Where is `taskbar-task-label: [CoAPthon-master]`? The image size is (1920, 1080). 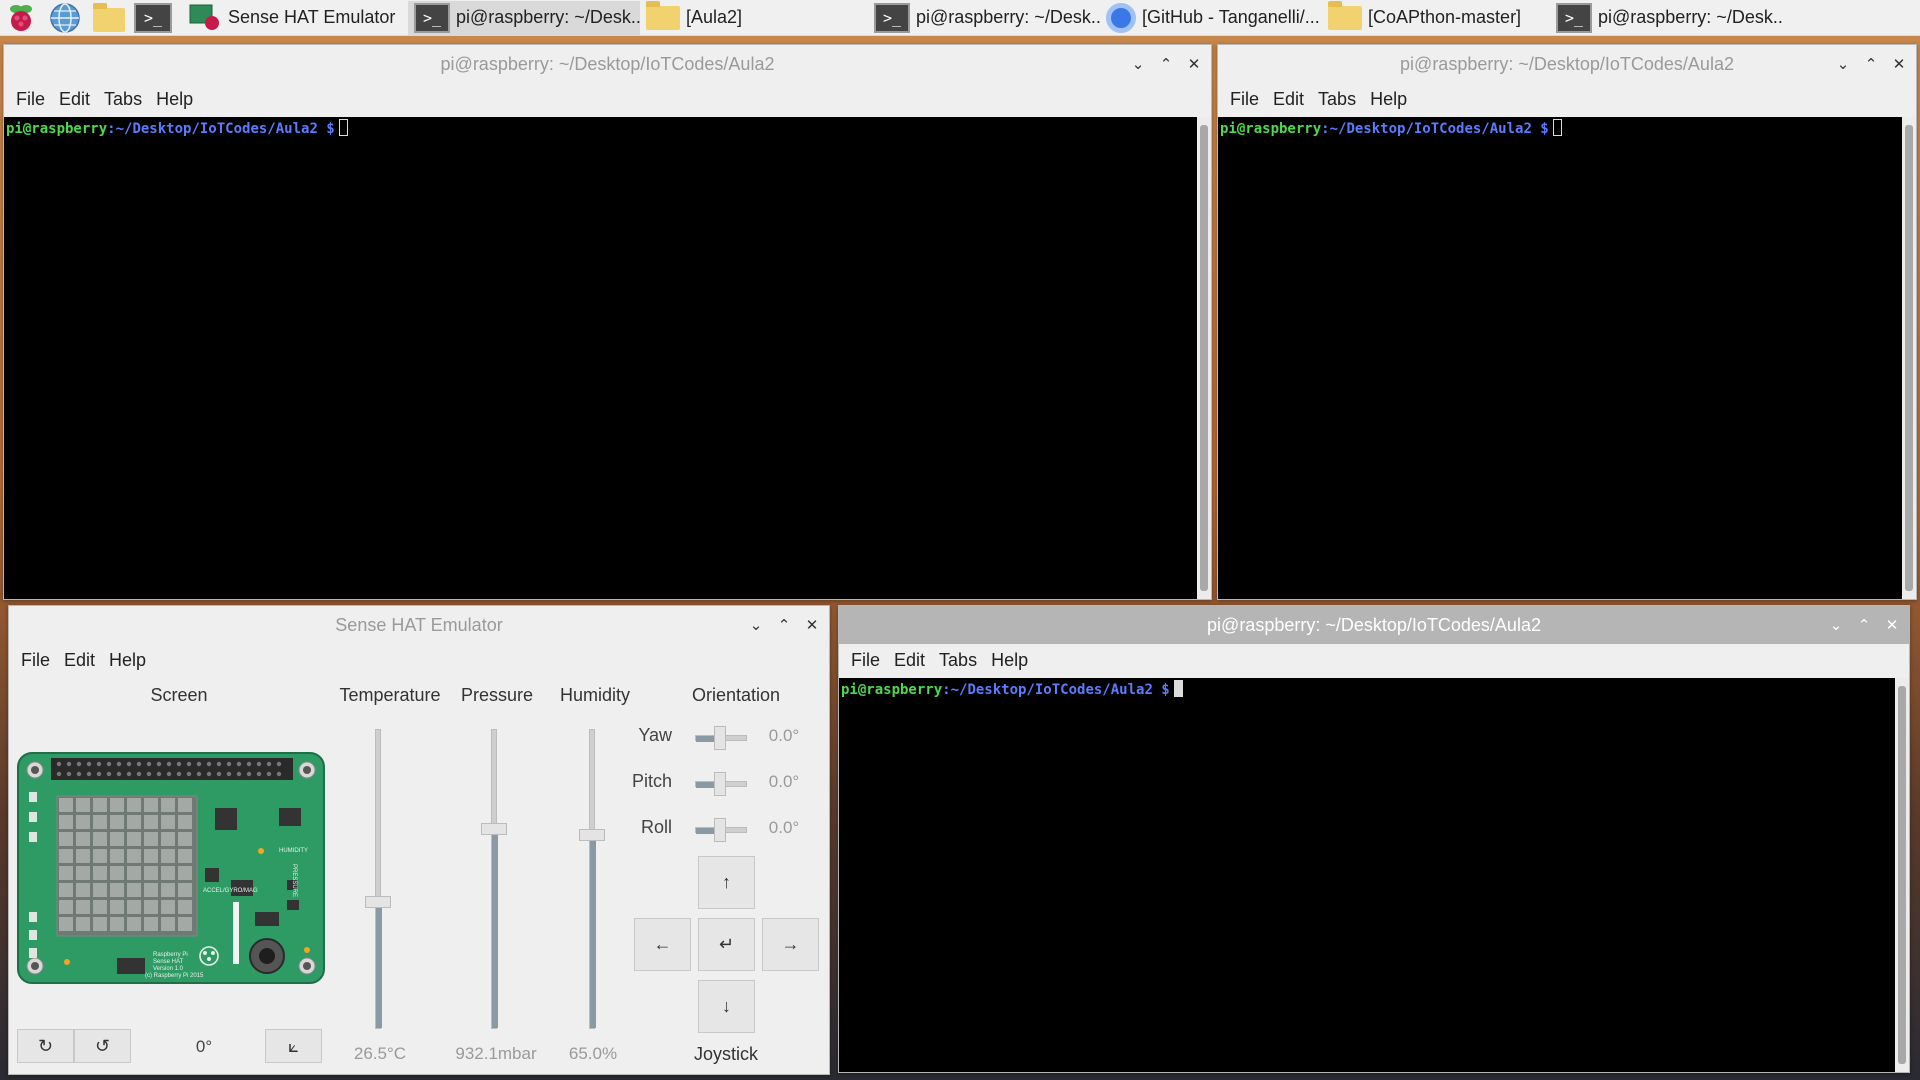 taskbar-task-label: [CoAPthon-master] is located at coordinates (1445, 17).